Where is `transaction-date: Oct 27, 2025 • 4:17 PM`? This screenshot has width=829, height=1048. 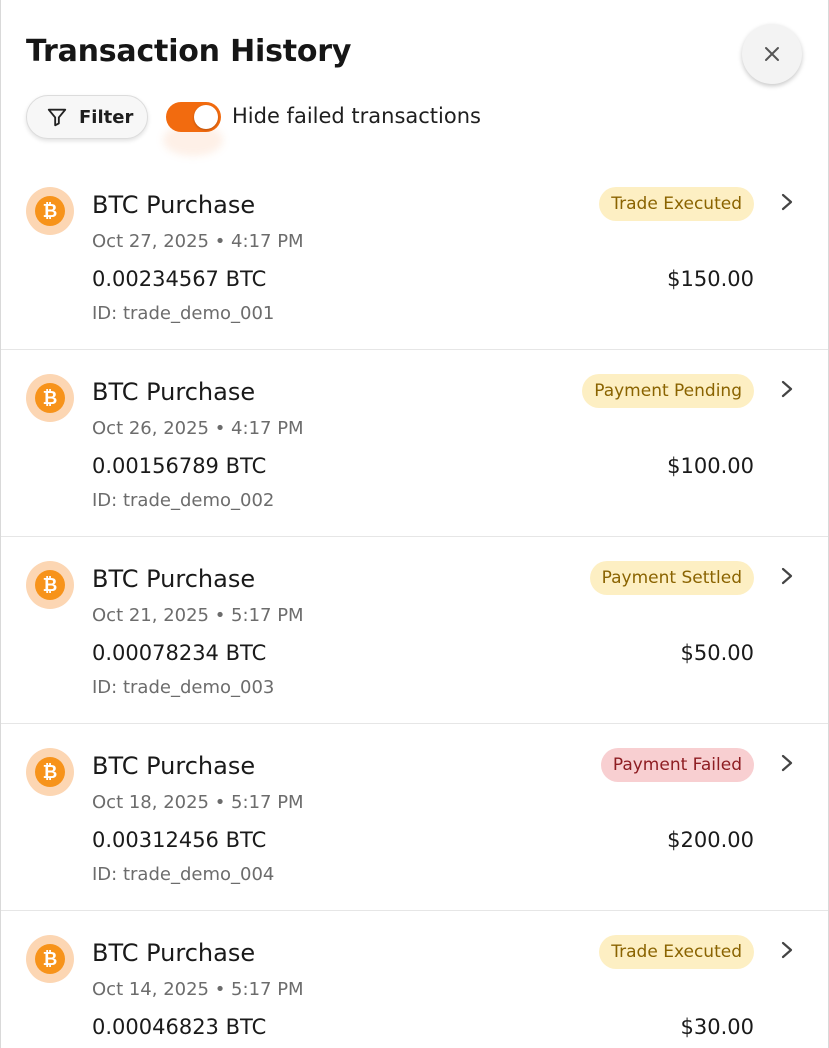 transaction-date: Oct 27, 2025 • 4:17 PM is located at coordinates (198, 241).